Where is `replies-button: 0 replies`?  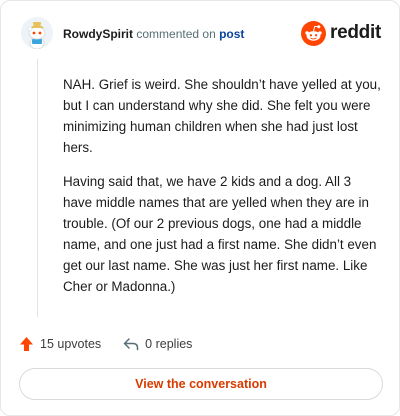
replies-button: 0 replies is located at coordinates (157, 344).